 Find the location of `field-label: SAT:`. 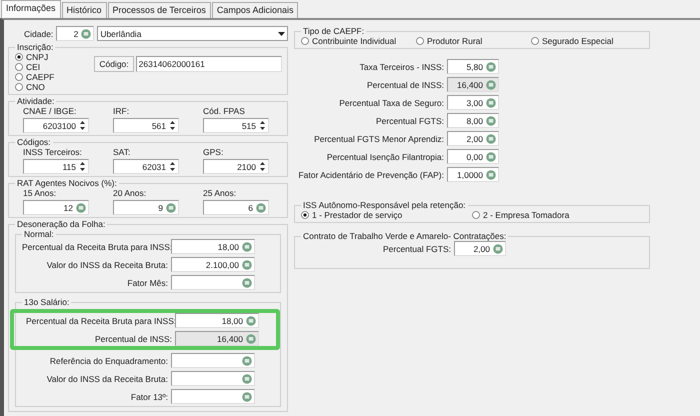

field-label: SAT: is located at coordinates (122, 152).